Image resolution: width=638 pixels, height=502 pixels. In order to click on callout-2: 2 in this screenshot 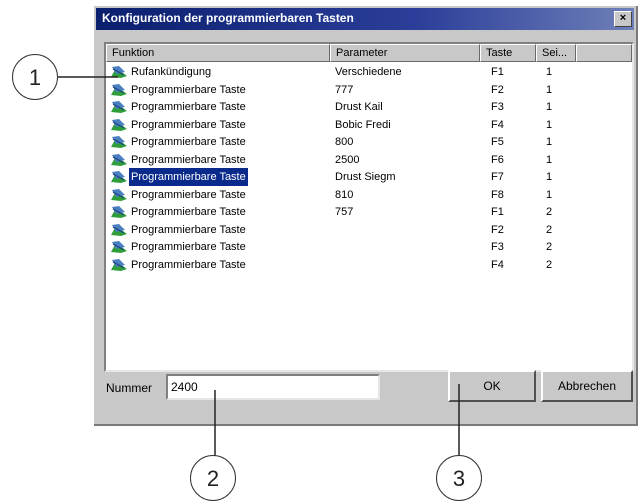, I will do `click(213, 478)`.